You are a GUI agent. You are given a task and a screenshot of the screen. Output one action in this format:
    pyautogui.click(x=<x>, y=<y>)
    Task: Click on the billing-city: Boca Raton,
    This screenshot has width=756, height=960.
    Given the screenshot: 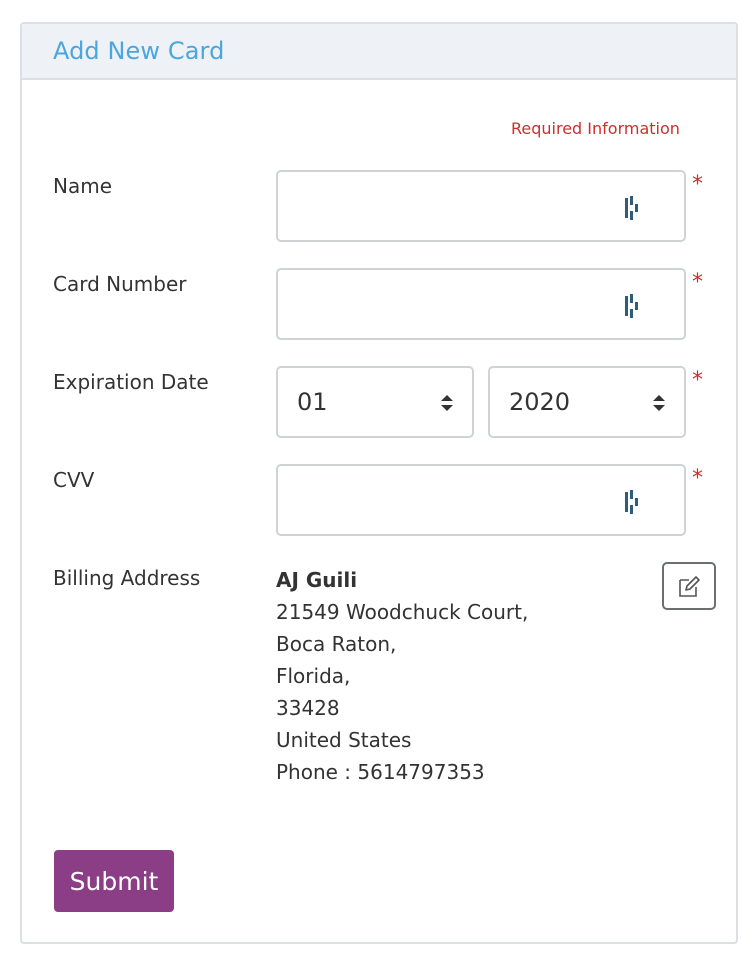 What is the action you would take?
    pyautogui.click(x=336, y=644)
    